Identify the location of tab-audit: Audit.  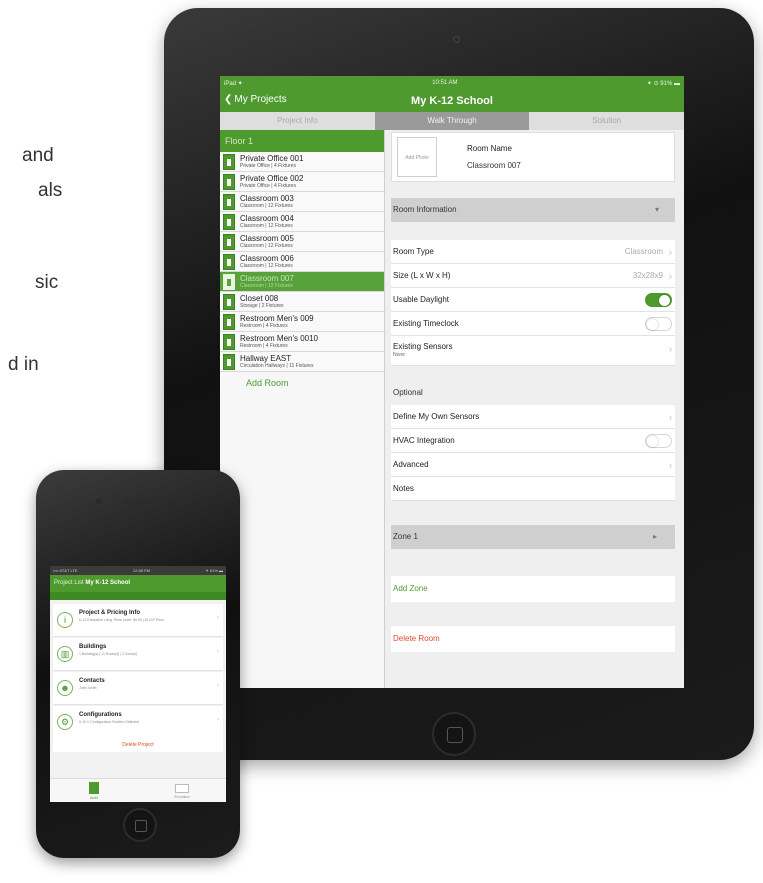
(94, 790).